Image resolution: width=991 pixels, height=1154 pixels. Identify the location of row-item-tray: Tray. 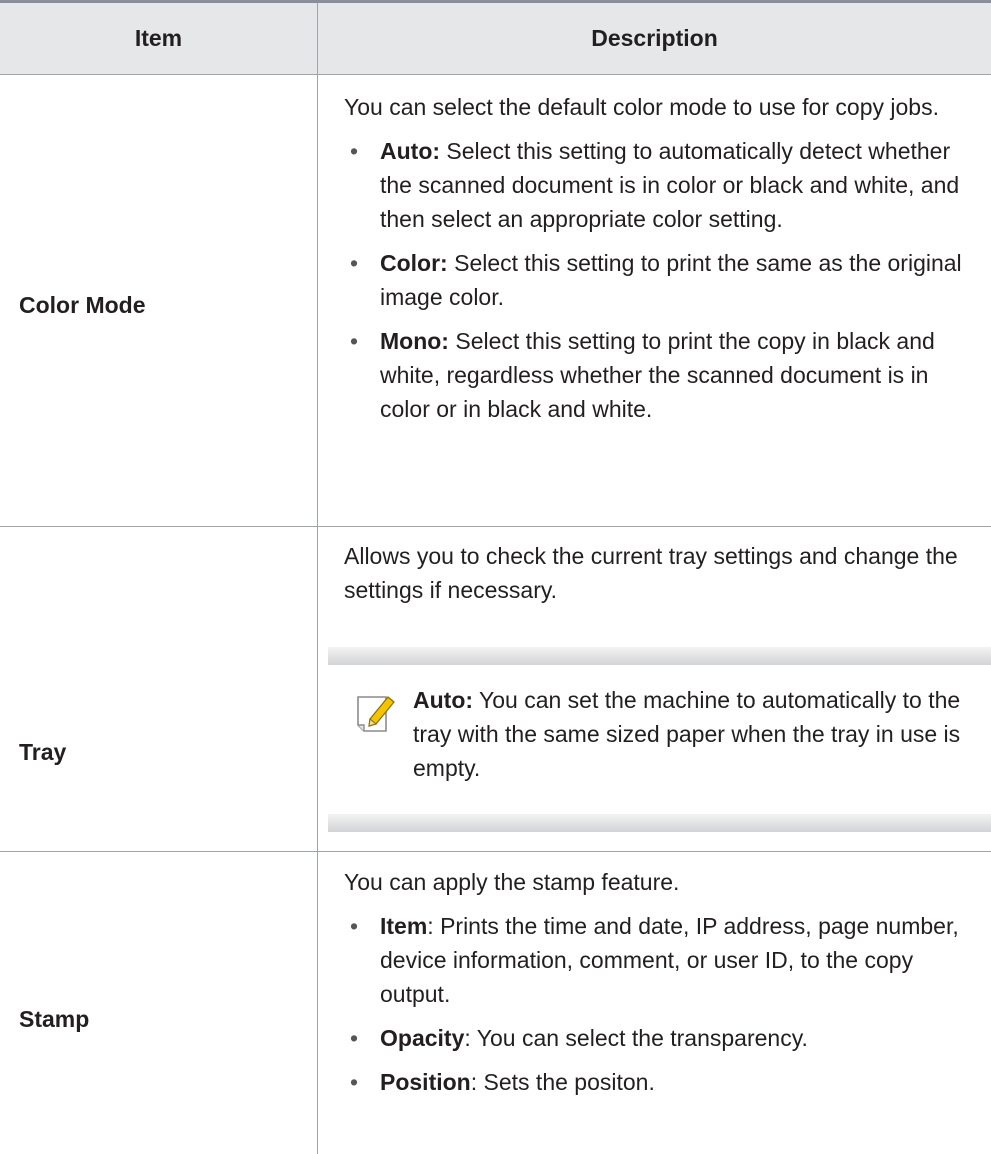
(43, 752).